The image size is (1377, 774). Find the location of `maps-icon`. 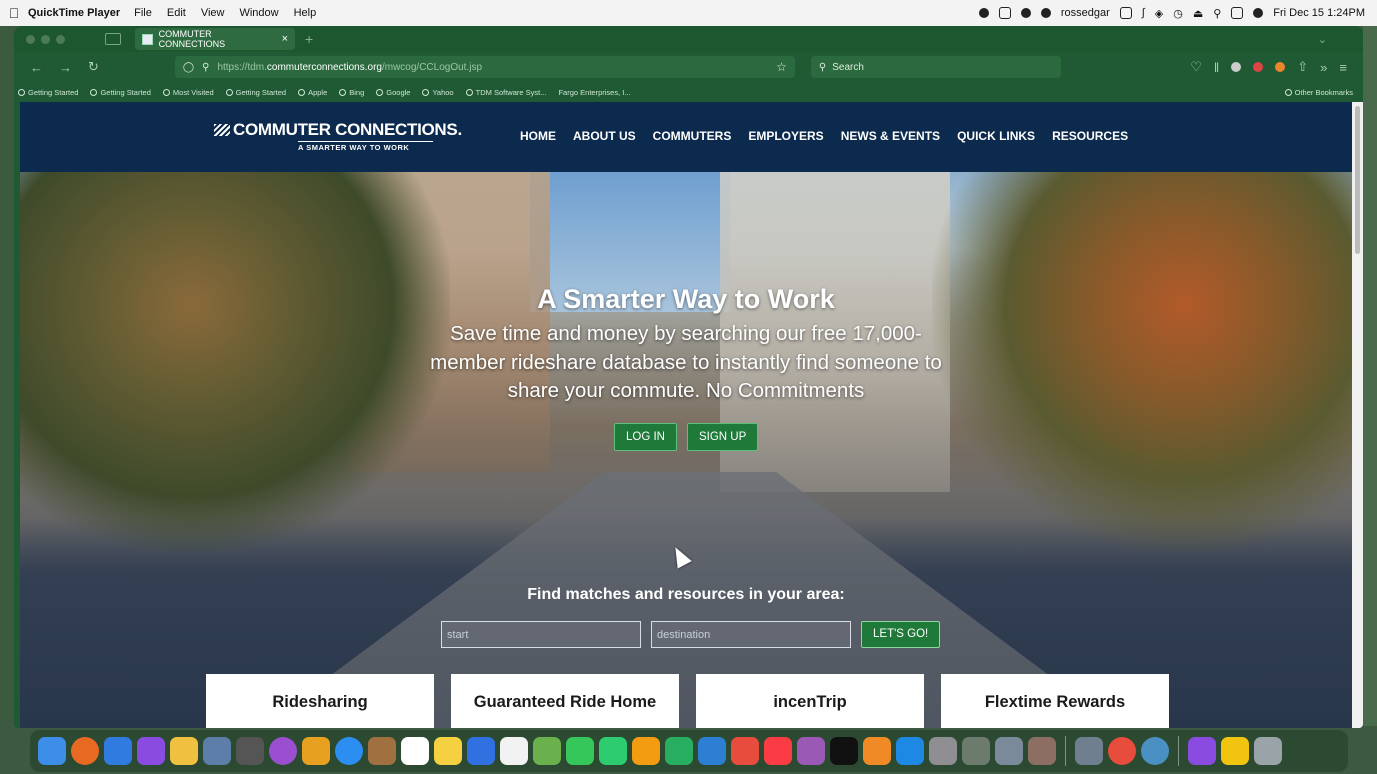

maps-icon is located at coordinates (547, 751).